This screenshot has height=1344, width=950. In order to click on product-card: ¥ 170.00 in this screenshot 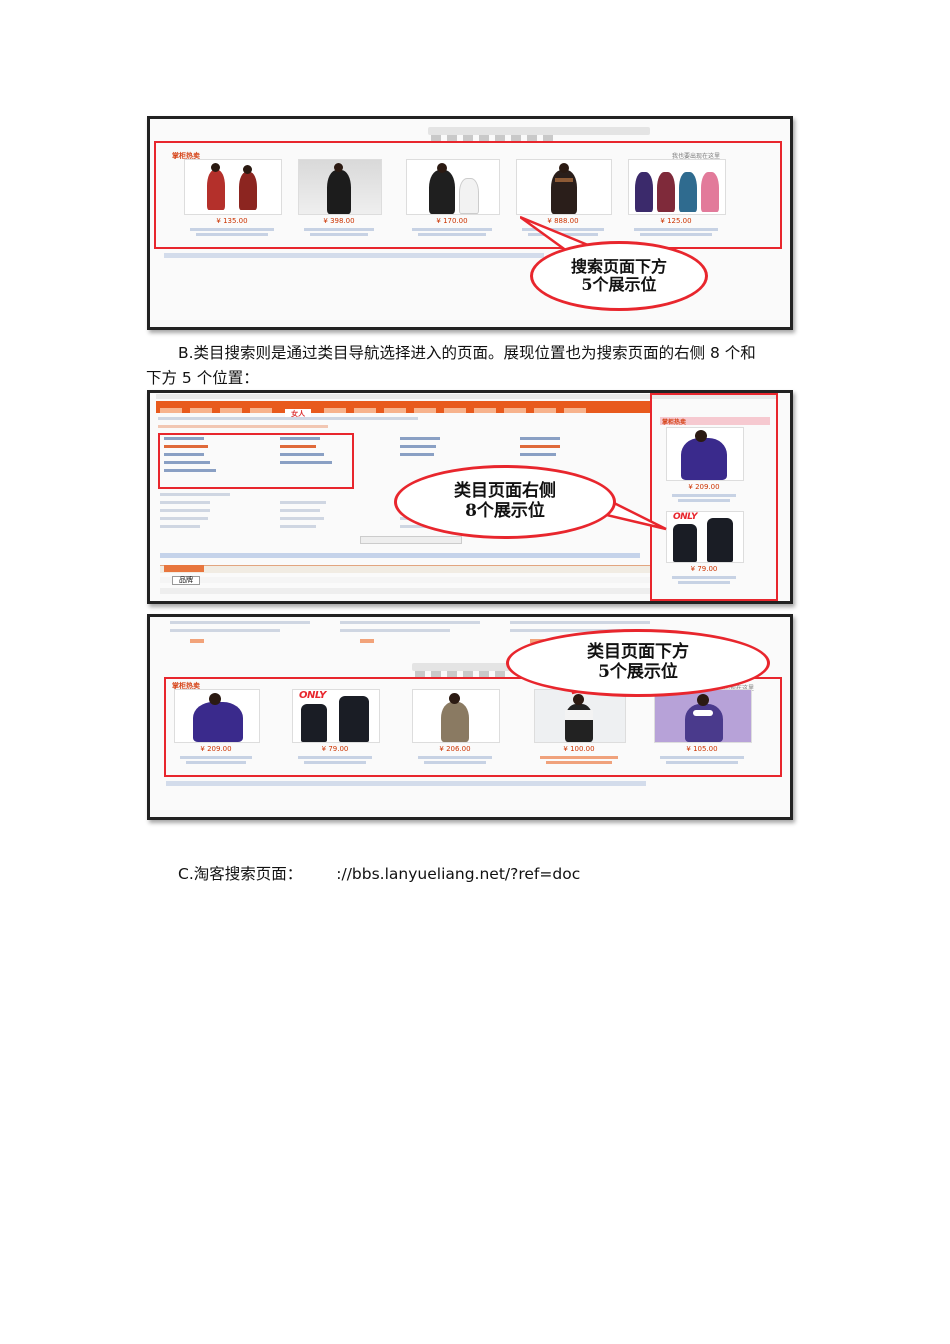, I will do `click(453, 197)`.